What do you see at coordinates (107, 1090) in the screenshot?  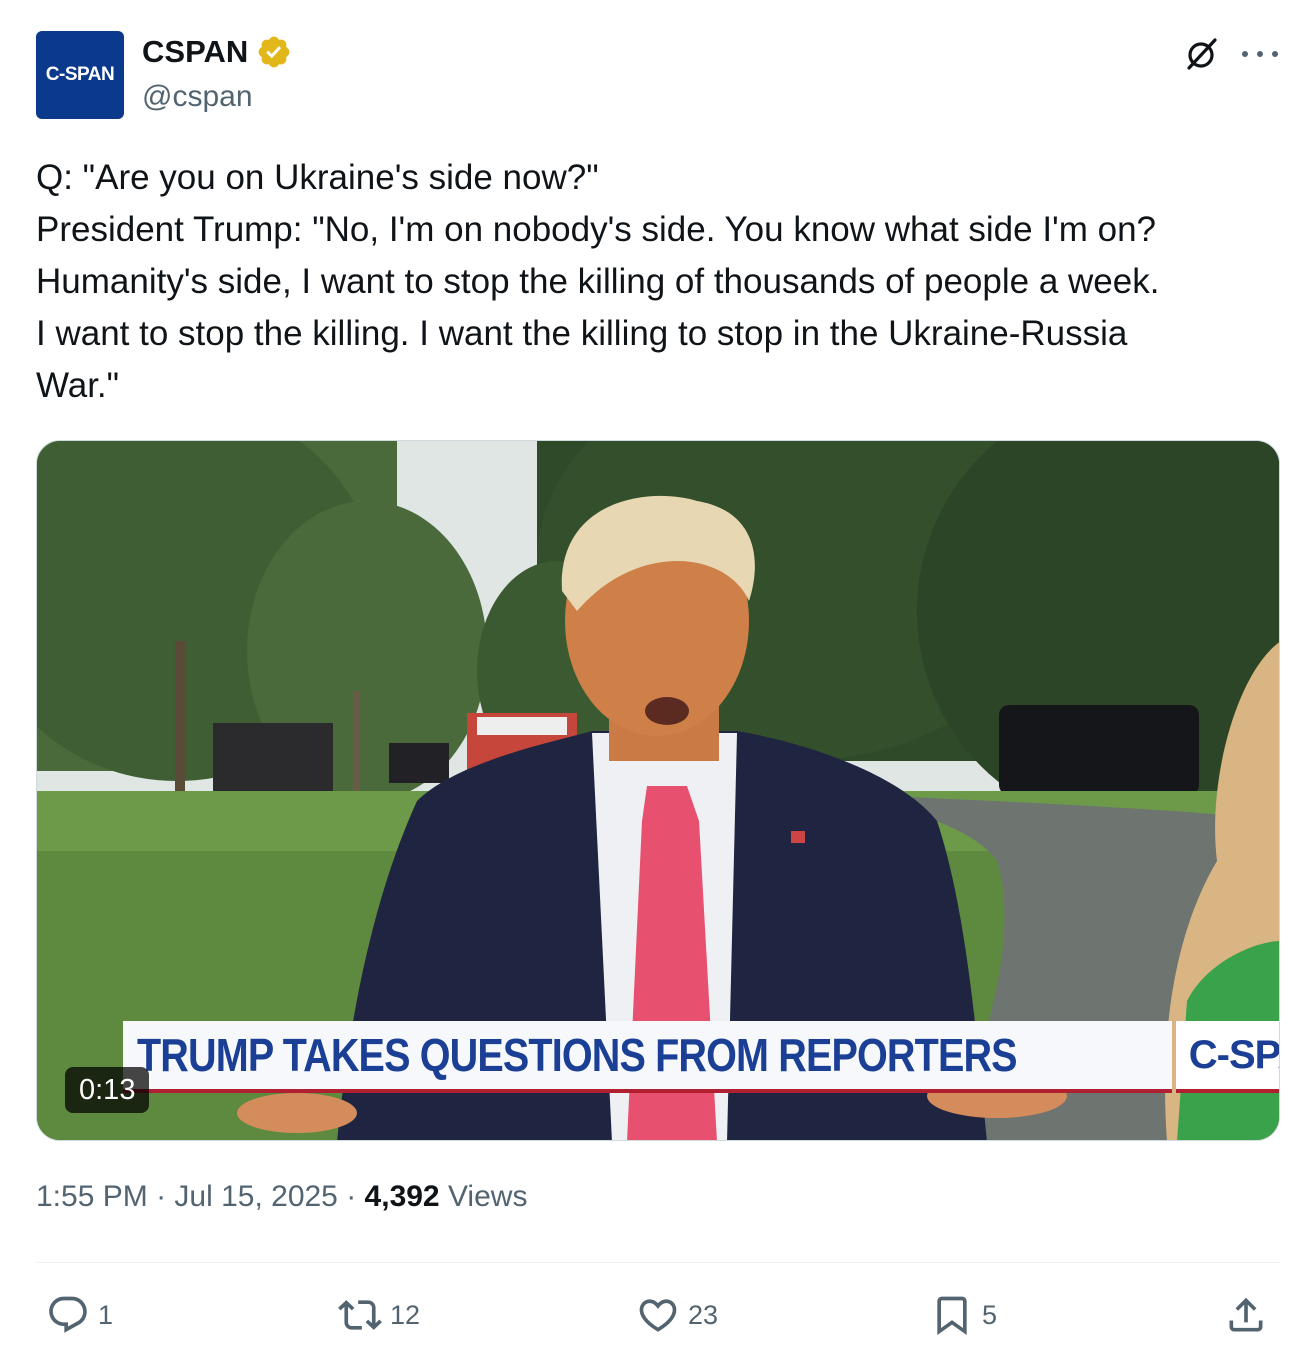 I see `video-duration: 0:13` at bounding box center [107, 1090].